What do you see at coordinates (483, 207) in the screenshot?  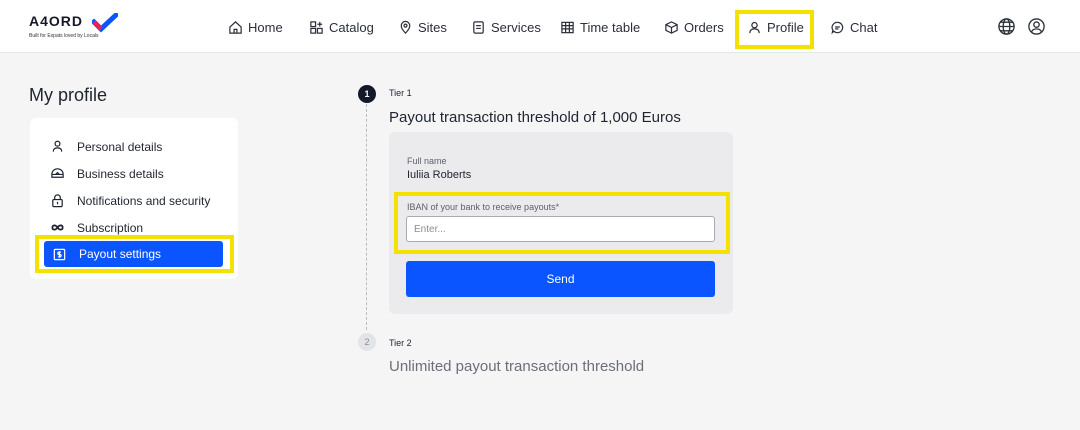 I see `iban-label: IBAN of your bank to receive payouts*` at bounding box center [483, 207].